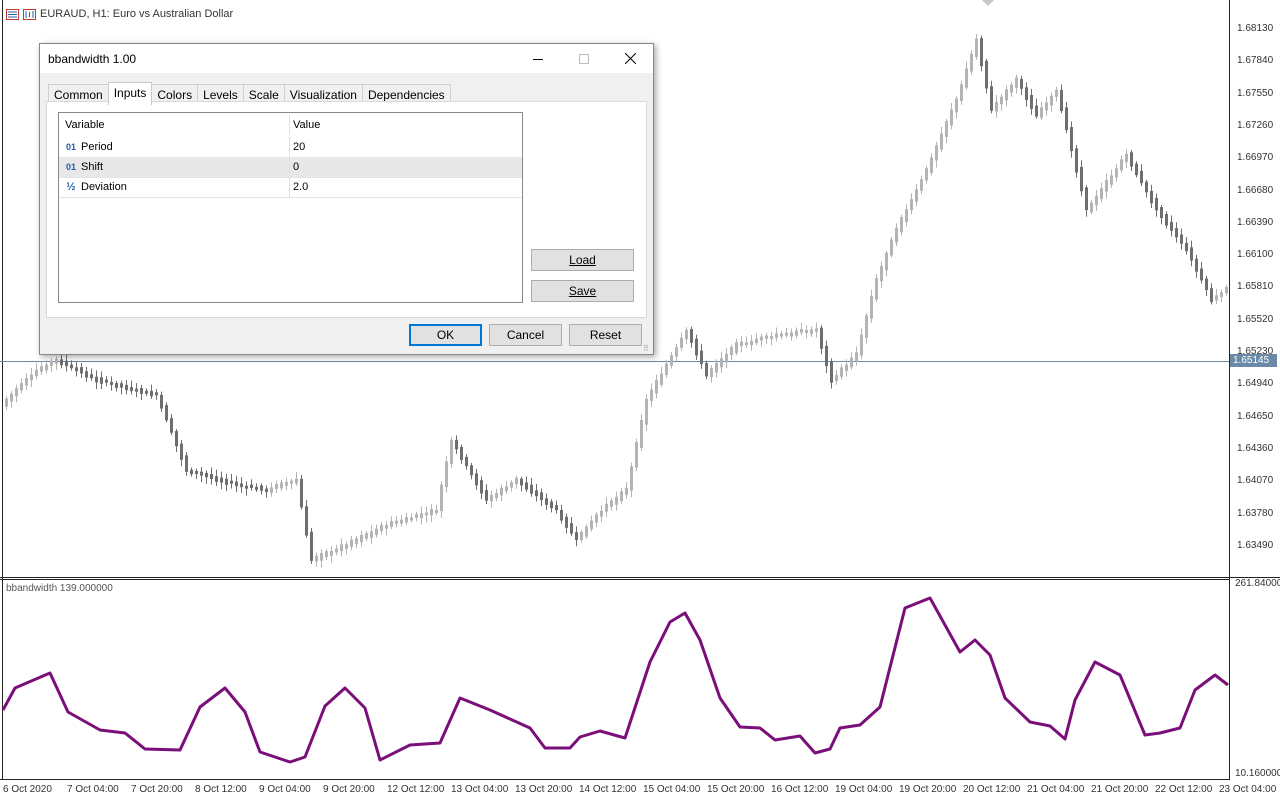  I want to click on reset-button: Reset, so click(605, 335).